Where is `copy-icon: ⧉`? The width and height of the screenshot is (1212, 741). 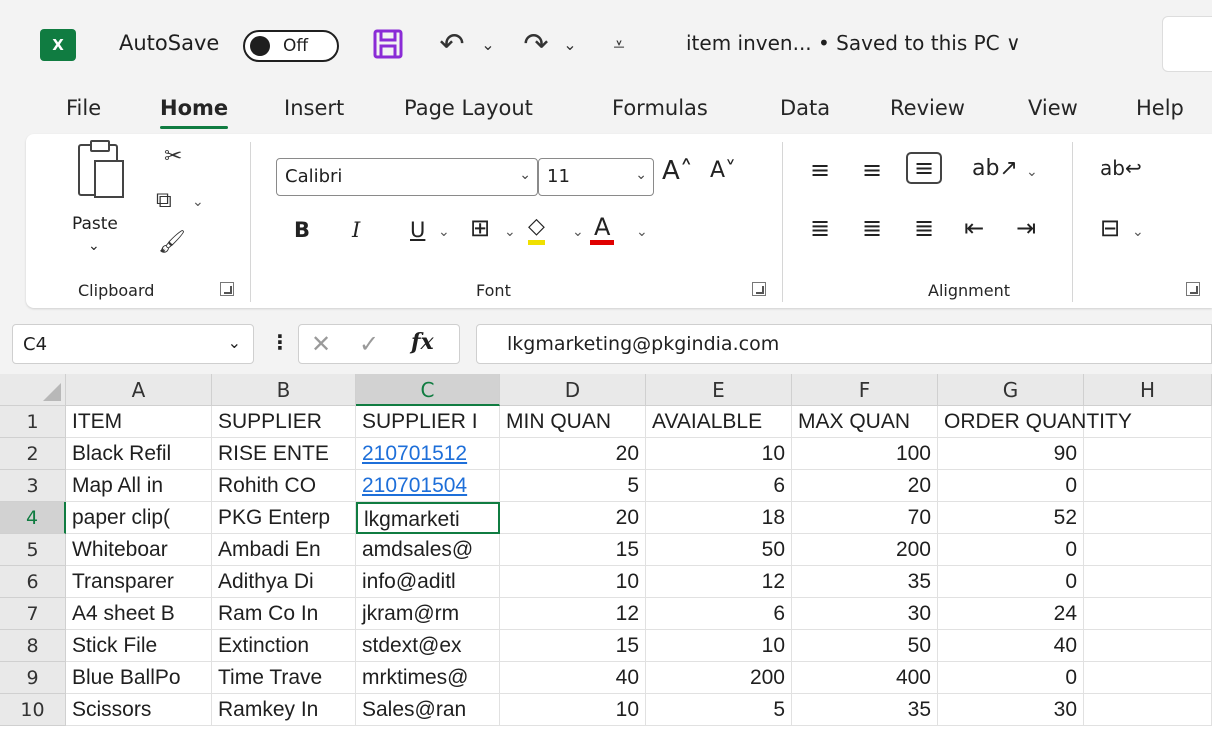 copy-icon: ⧉ is located at coordinates (164, 200).